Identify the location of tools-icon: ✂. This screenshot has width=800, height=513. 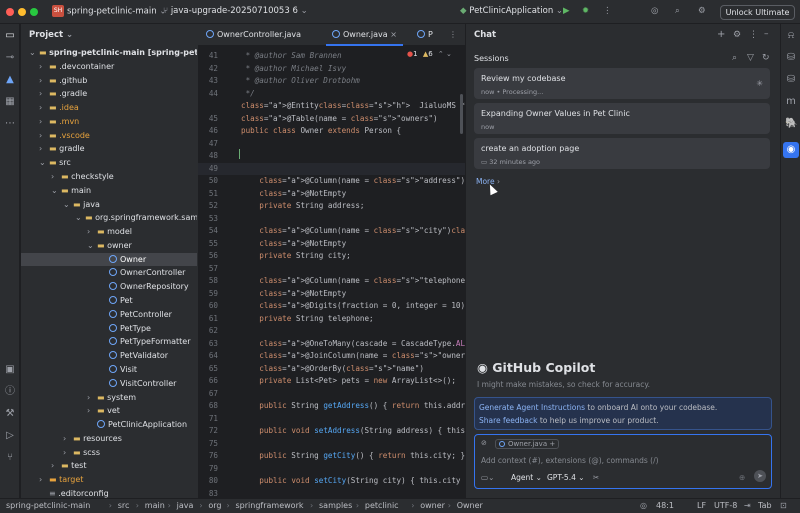
(596, 477).